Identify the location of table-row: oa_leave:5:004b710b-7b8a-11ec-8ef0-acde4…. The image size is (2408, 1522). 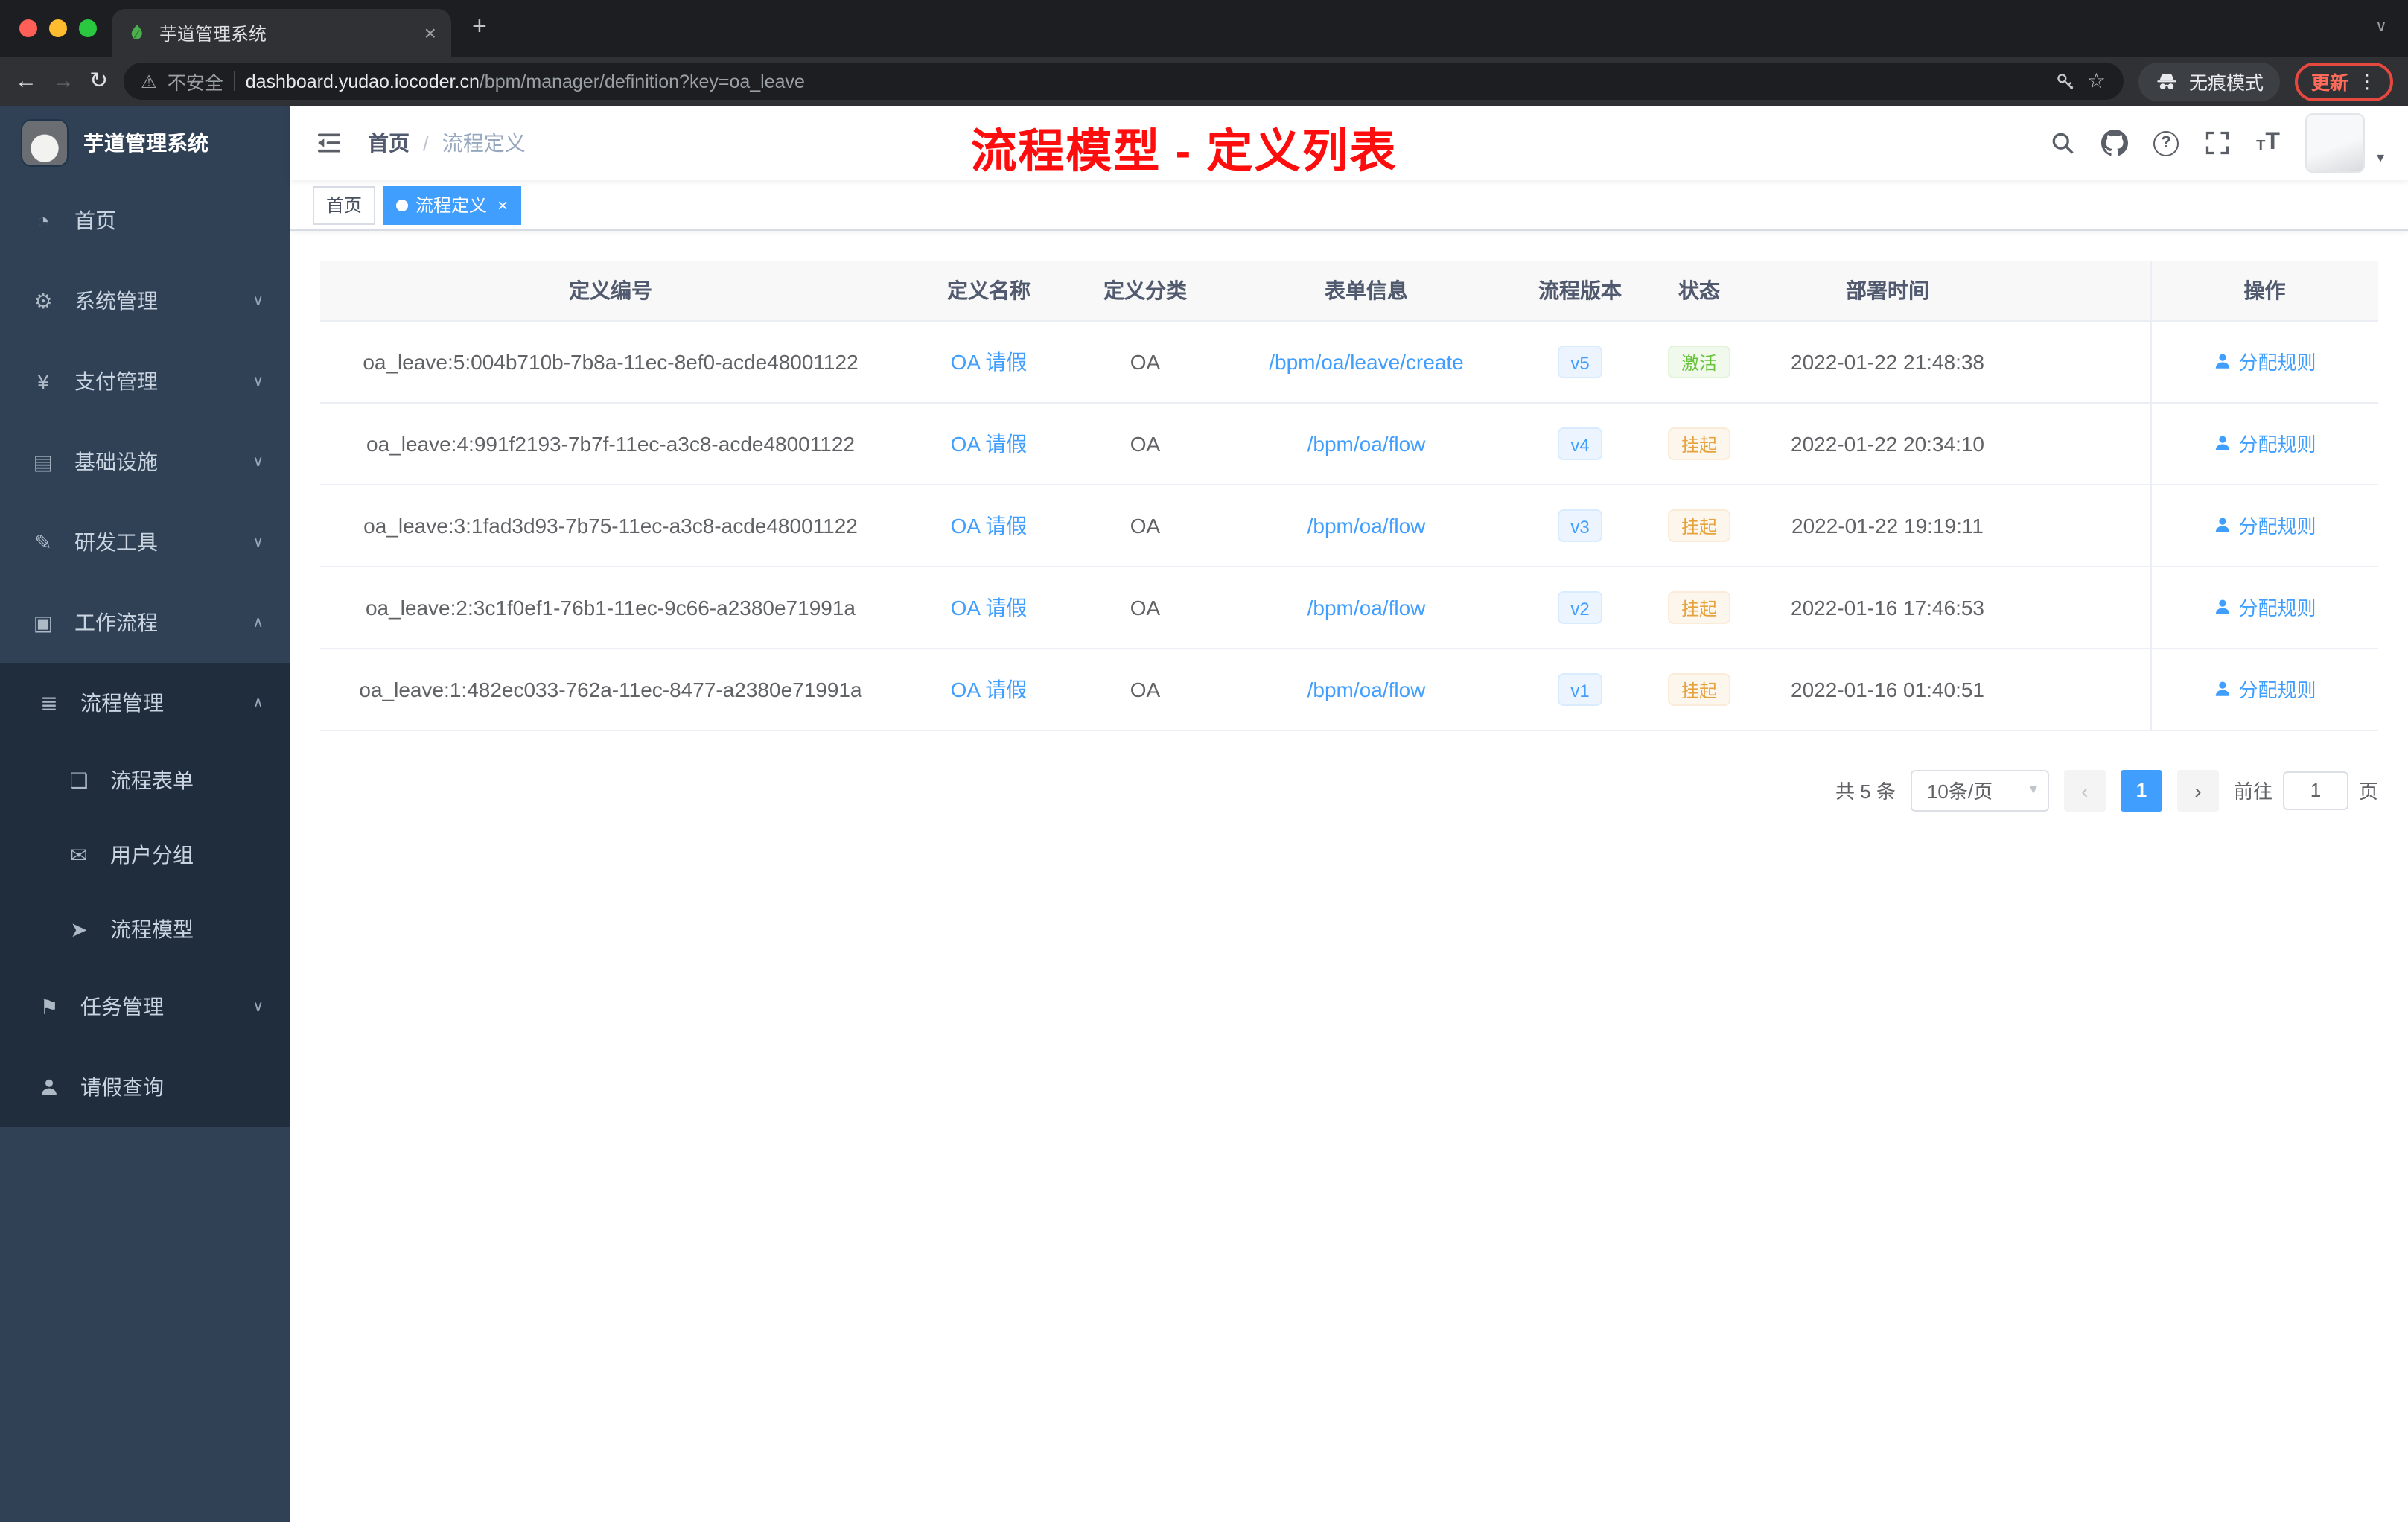
(1349, 361).